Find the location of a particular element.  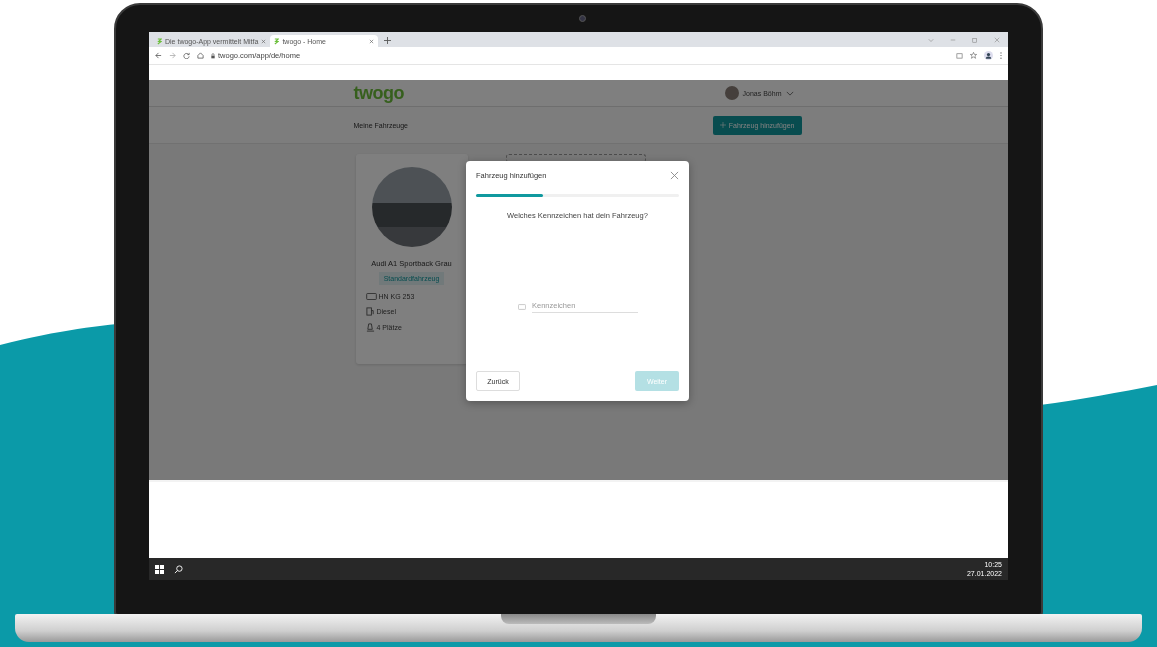

chevron-down-icon is located at coordinates (789, 93).